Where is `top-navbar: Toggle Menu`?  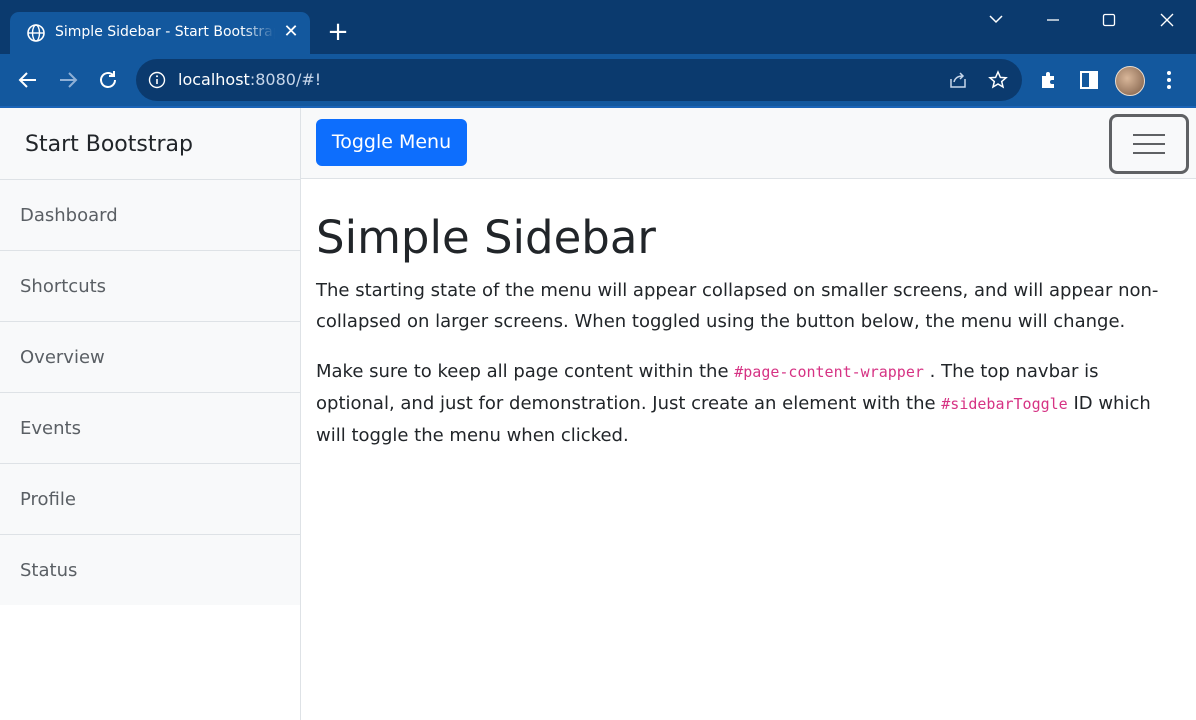 top-navbar: Toggle Menu is located at coordinates (748, 143).